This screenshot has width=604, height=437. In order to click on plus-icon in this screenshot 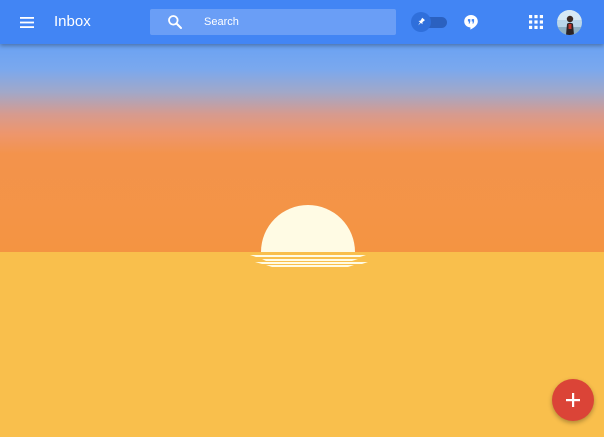, I will do `click(573, 400)`.